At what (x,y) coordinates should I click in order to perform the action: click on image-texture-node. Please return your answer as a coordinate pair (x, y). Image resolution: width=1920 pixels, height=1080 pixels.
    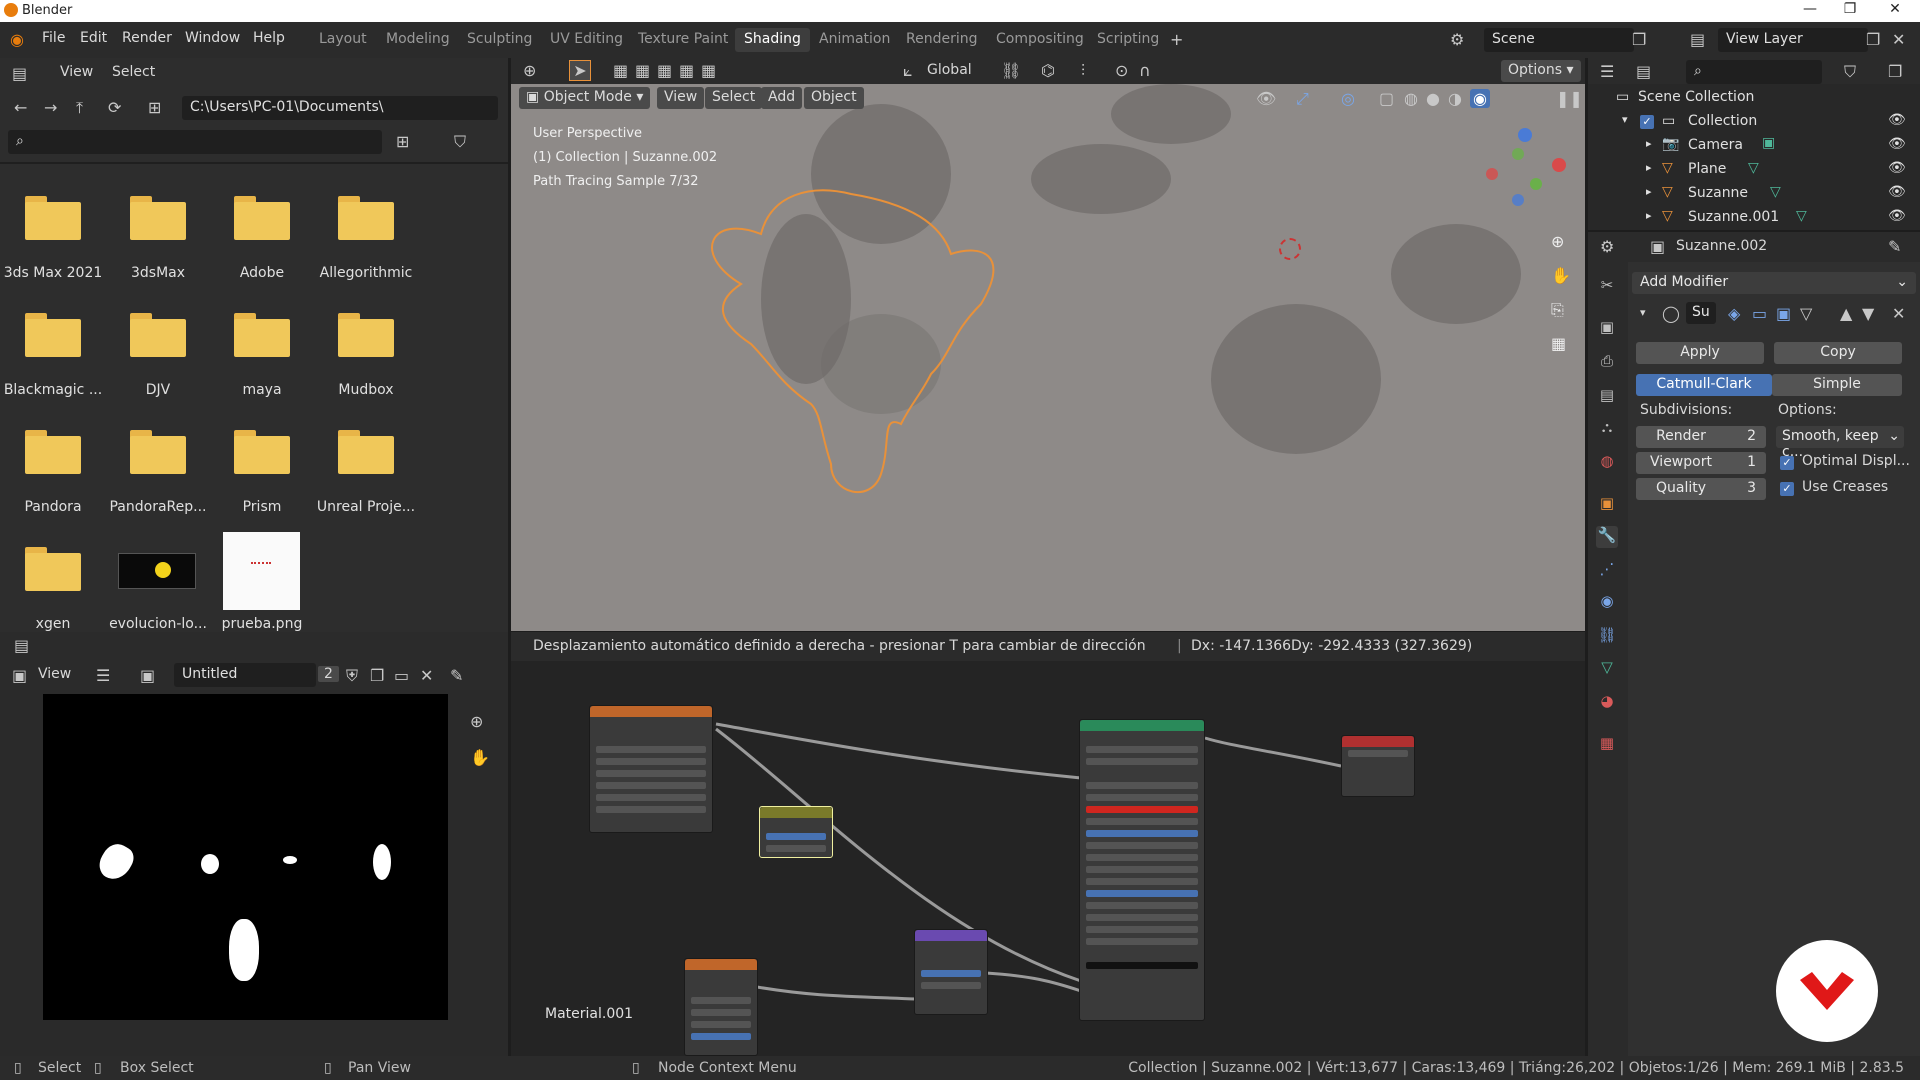
    Looking at the image, I should click on (651, 769).